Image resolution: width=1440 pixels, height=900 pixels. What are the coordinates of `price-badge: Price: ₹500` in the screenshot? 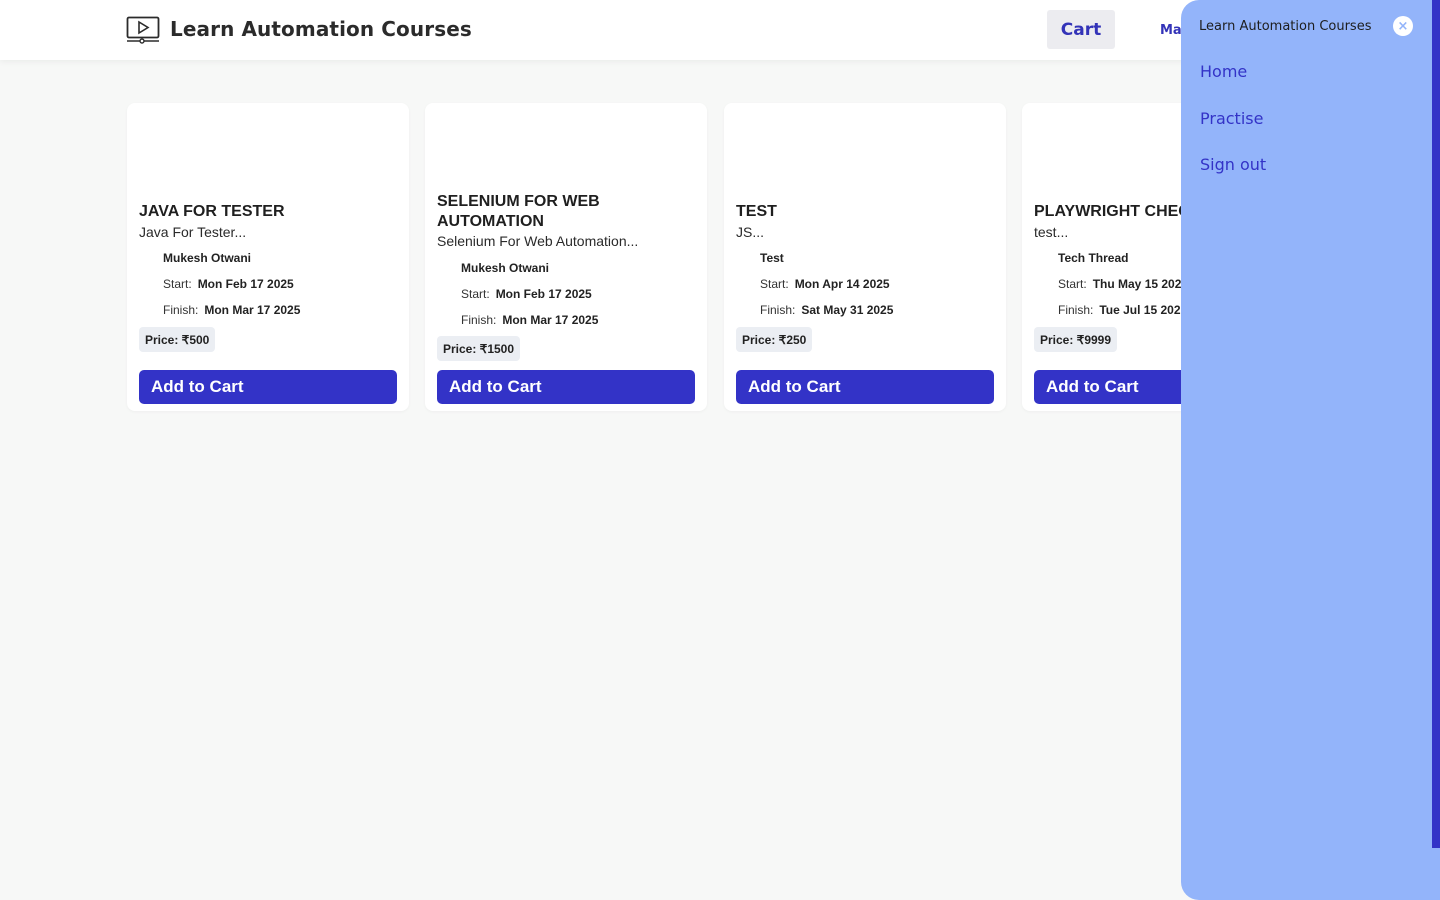 It's located at (177, 339).